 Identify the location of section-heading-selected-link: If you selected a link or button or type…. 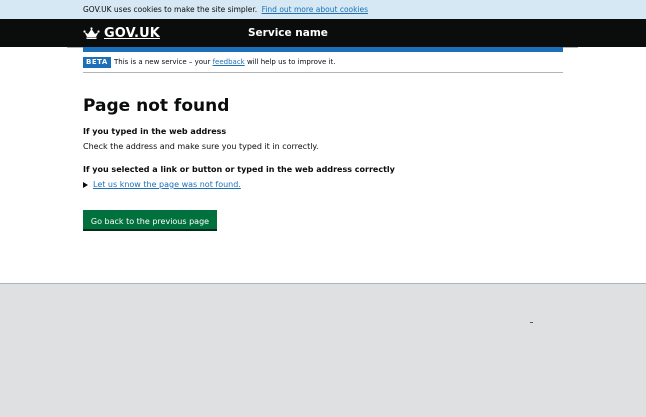
(239, 169).